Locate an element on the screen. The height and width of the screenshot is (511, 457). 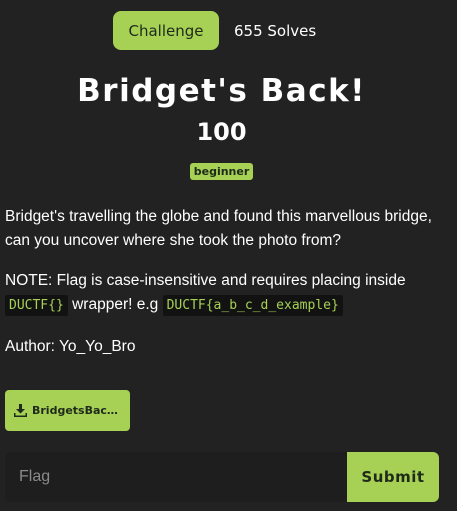
note-code-wrapper: DUCTF{} is located at coordinates (36, 305).